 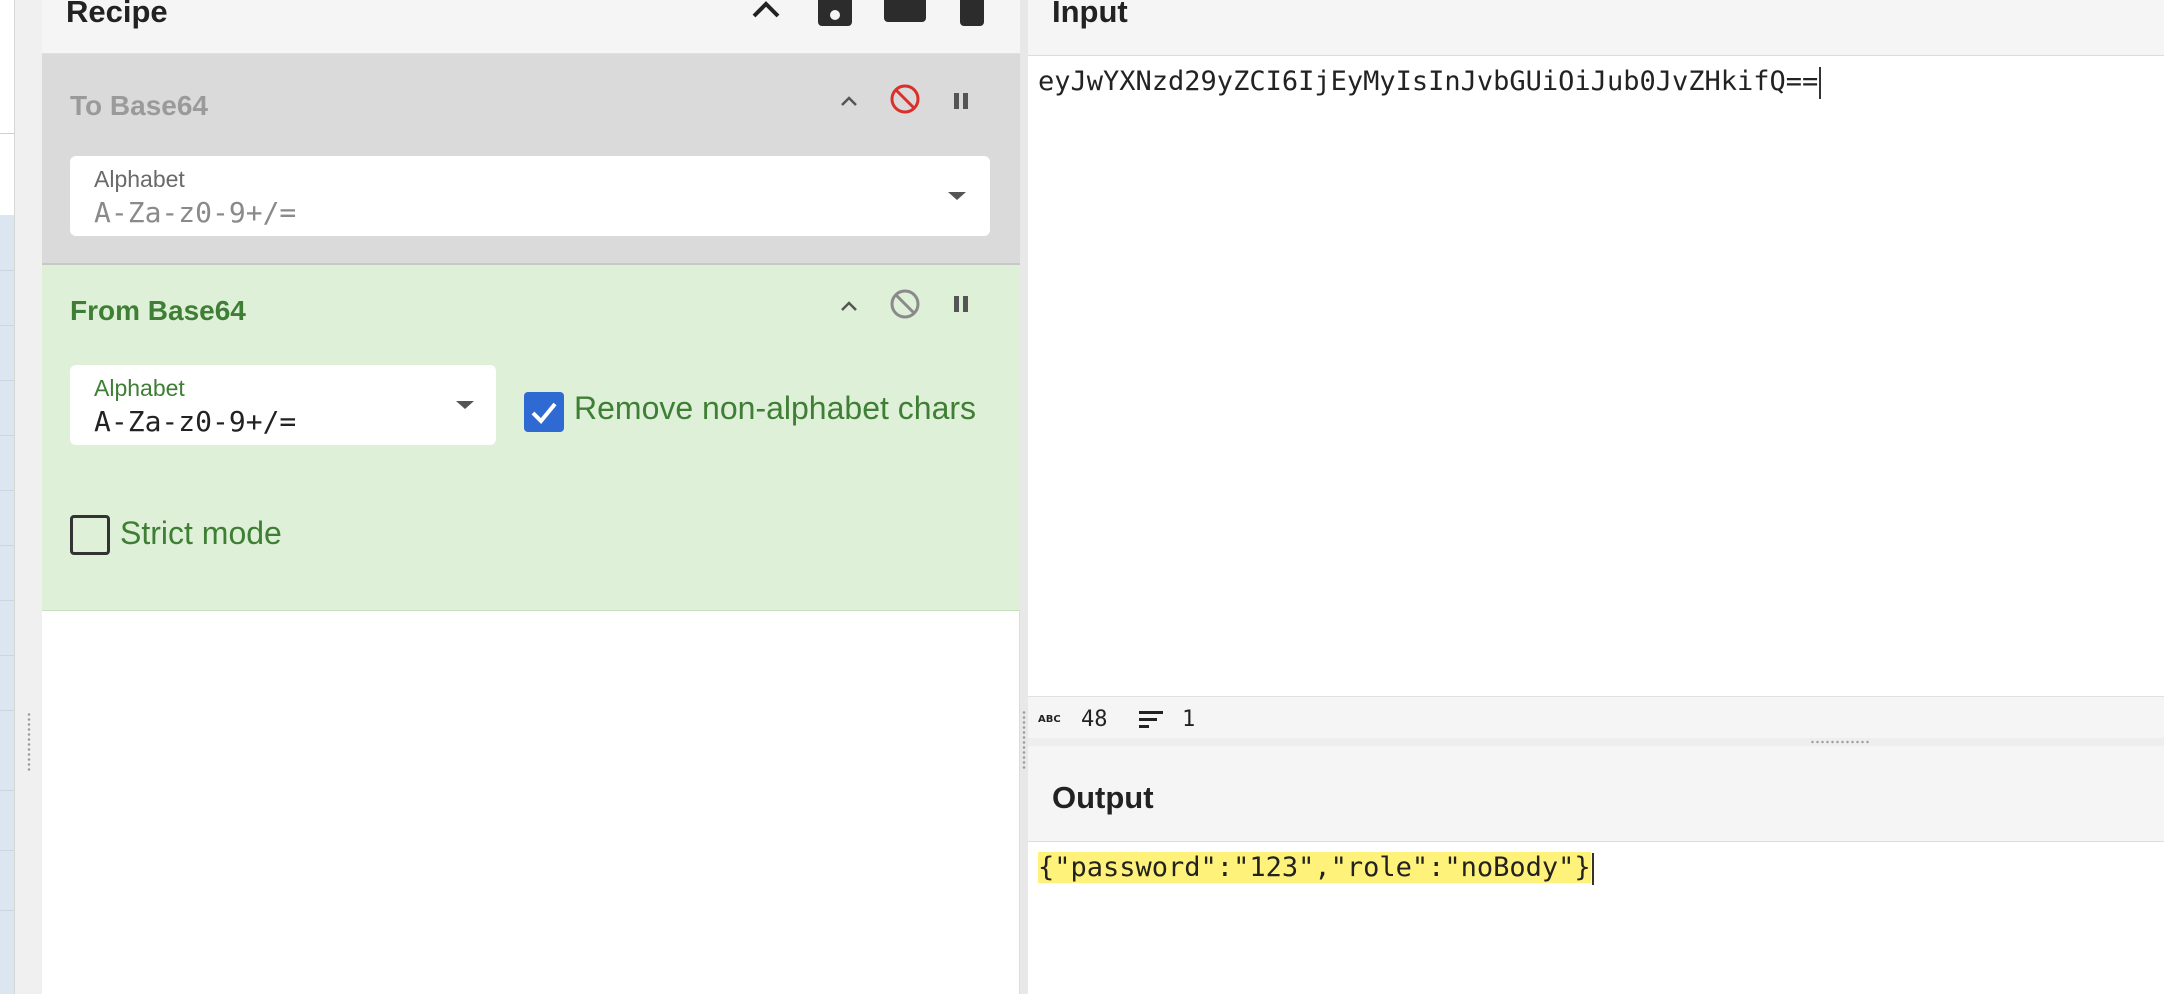 I want to click on save-icon, so click(x=835, y=13).